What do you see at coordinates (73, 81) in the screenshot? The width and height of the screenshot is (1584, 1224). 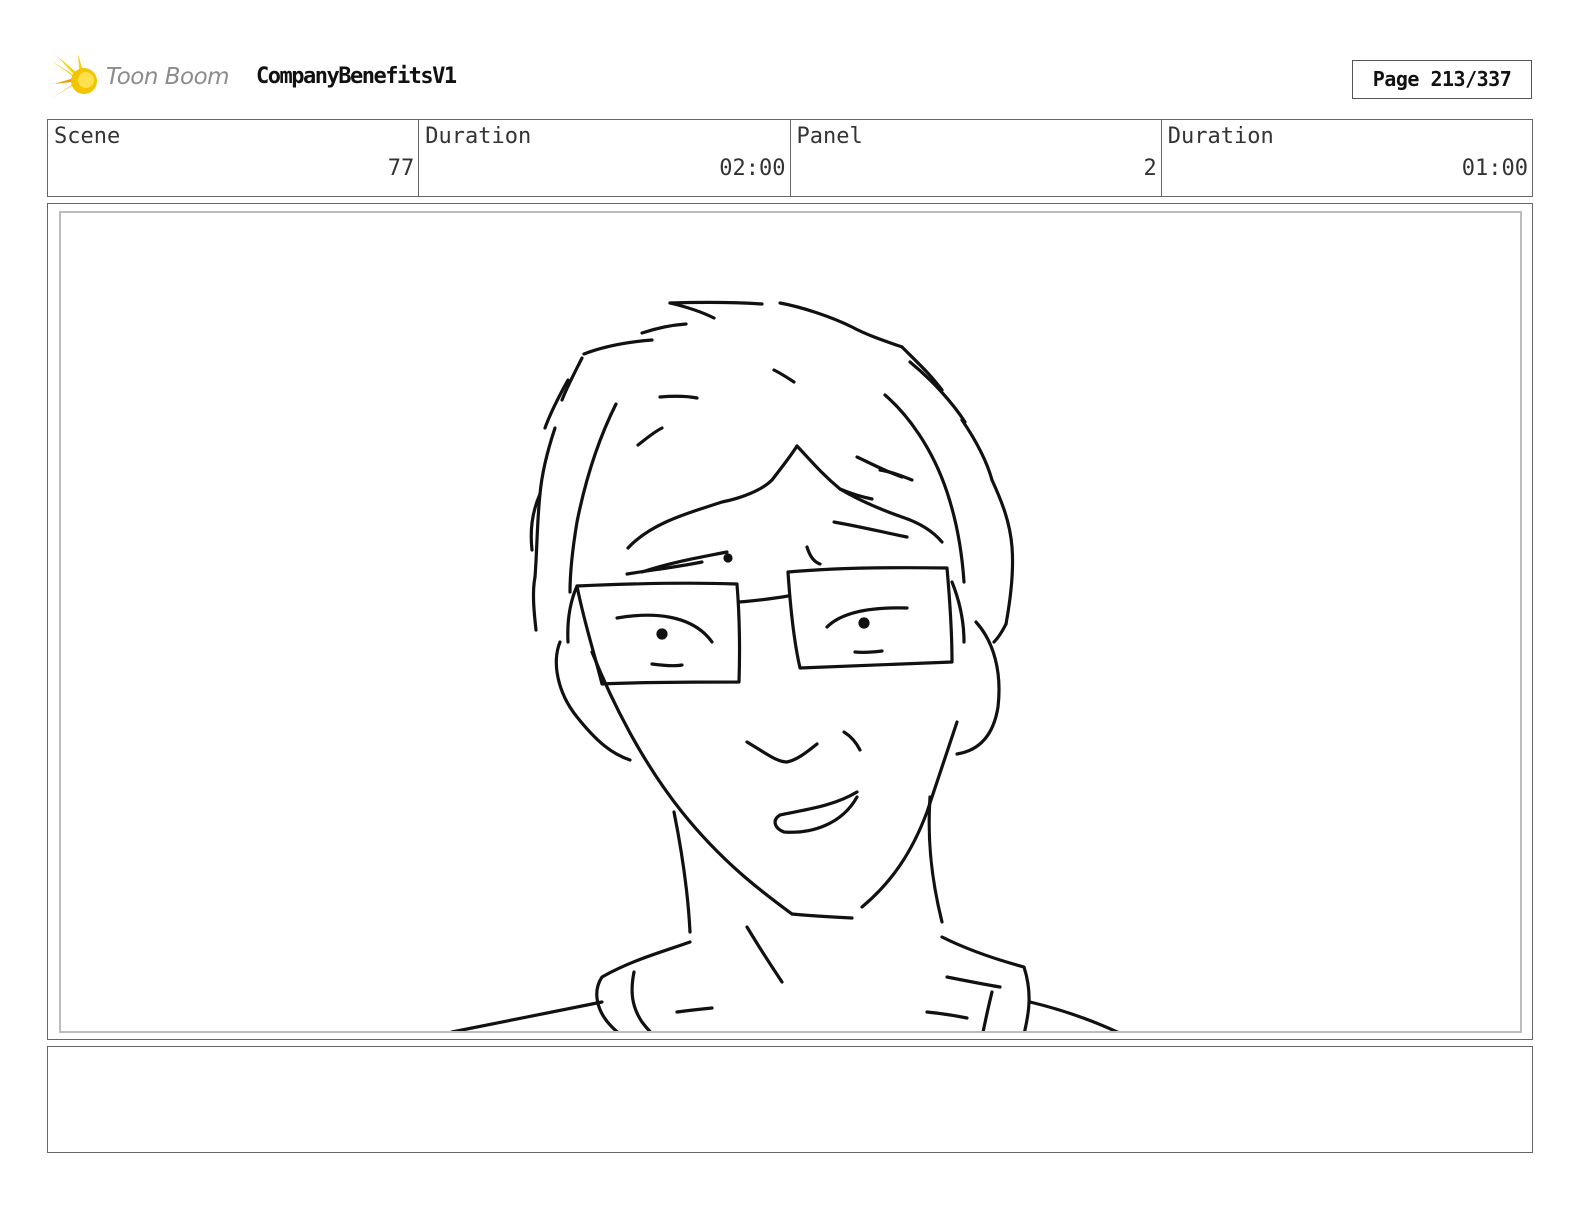 I see `starburst-icon` at bounding box center [73, 81].